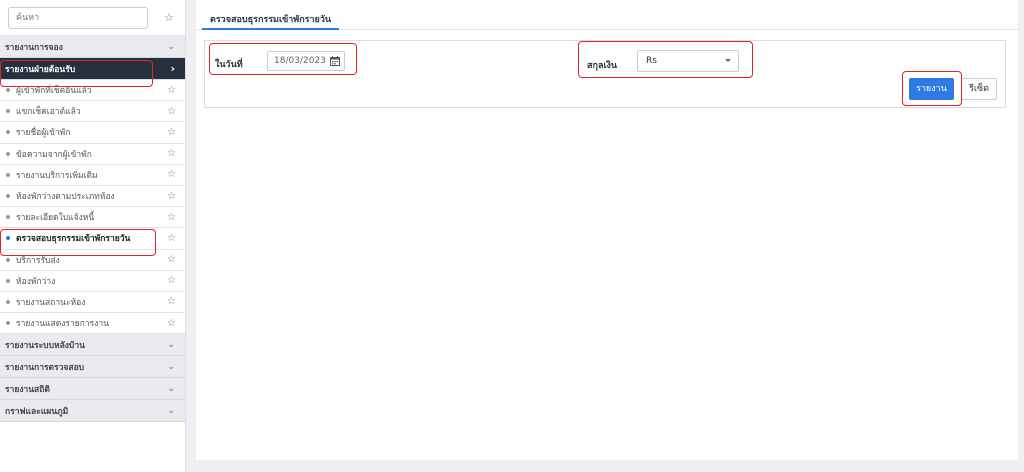  I want to click on sidebar-item: ข้อความจากผู้เข้าพัก ☆, so click(92, 154).